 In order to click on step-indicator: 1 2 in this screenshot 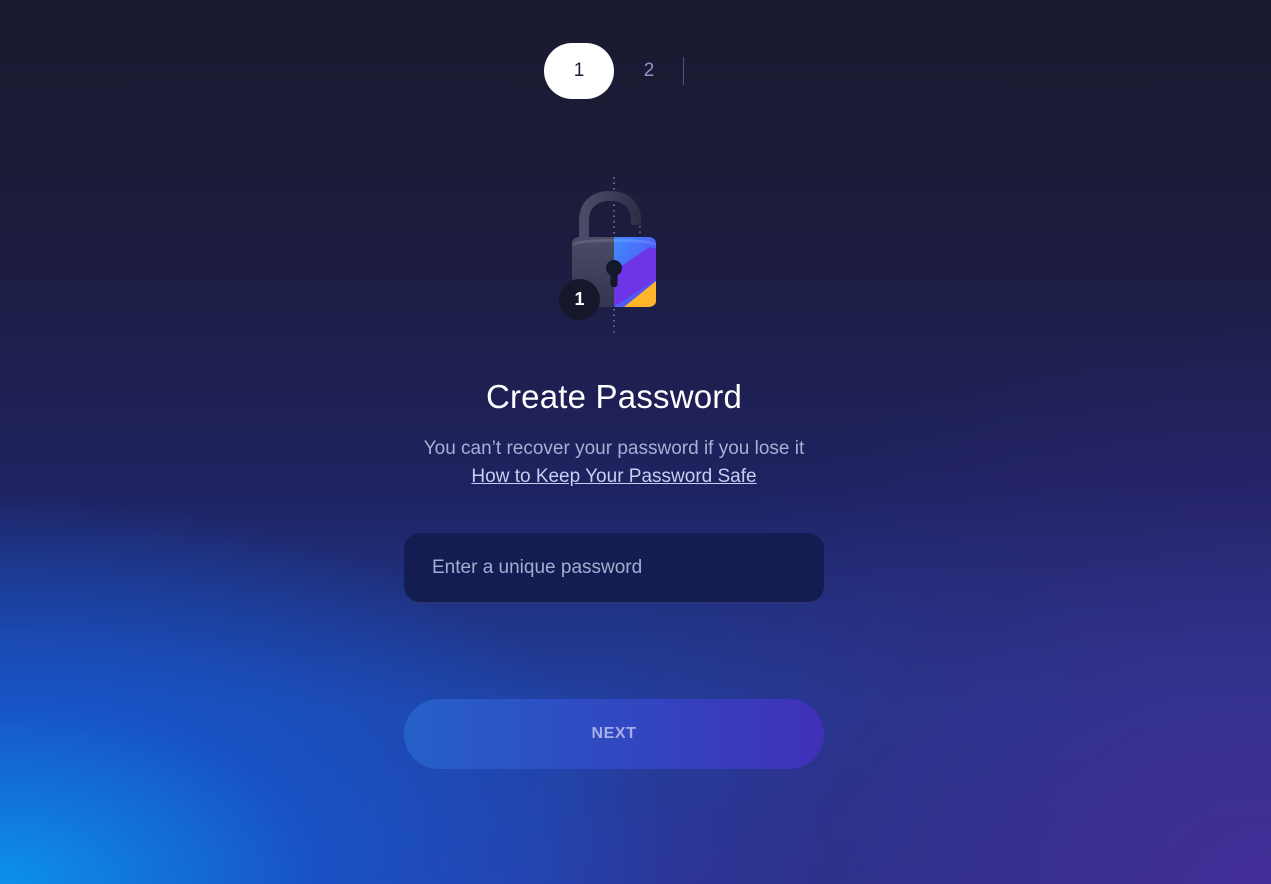, I will do `click(614, 71)`.